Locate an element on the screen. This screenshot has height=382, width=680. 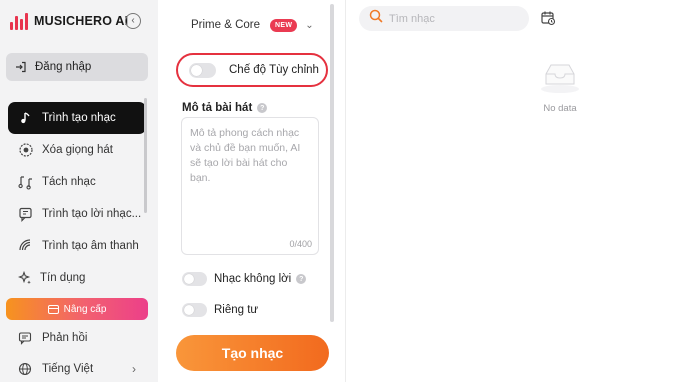
chevron-left-icon: ‹ is located at coordinates (133, 20).